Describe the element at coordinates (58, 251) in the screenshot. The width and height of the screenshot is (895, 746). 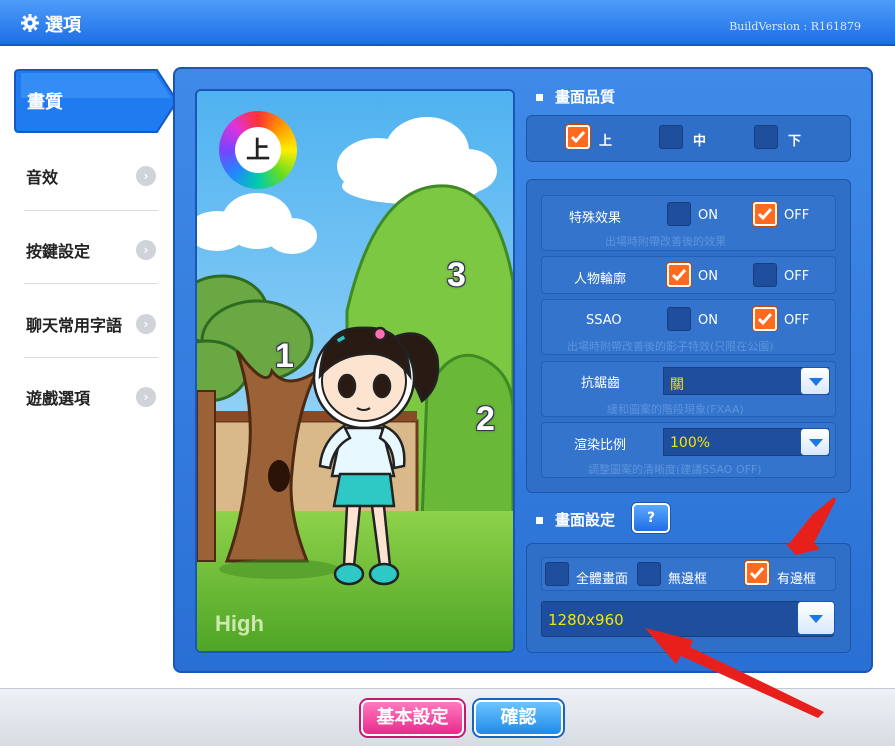
I see `sidebar-item-label: 按鍵設定` at that location.